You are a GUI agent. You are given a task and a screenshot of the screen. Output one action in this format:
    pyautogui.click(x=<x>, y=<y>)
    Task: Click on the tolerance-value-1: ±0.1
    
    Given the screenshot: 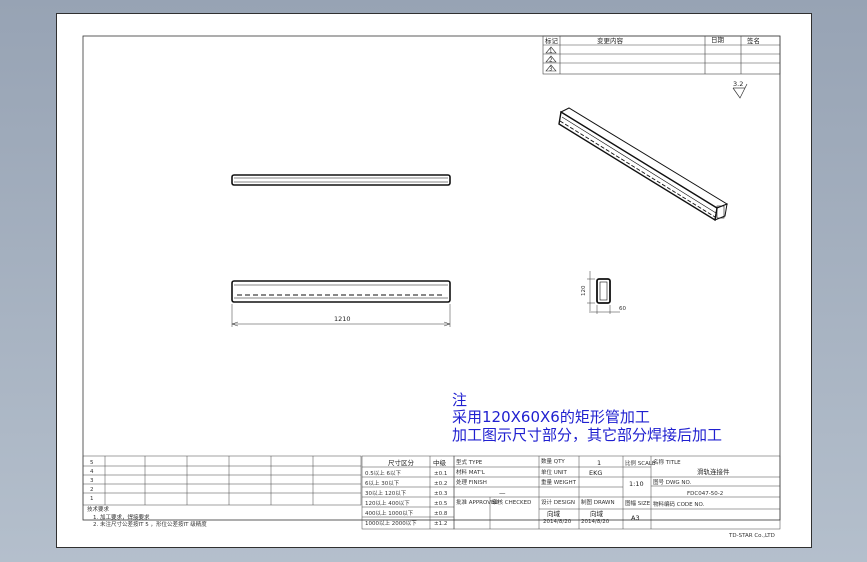 What is the action you would take?
    pyautogui.click(x=440, y=474)
    